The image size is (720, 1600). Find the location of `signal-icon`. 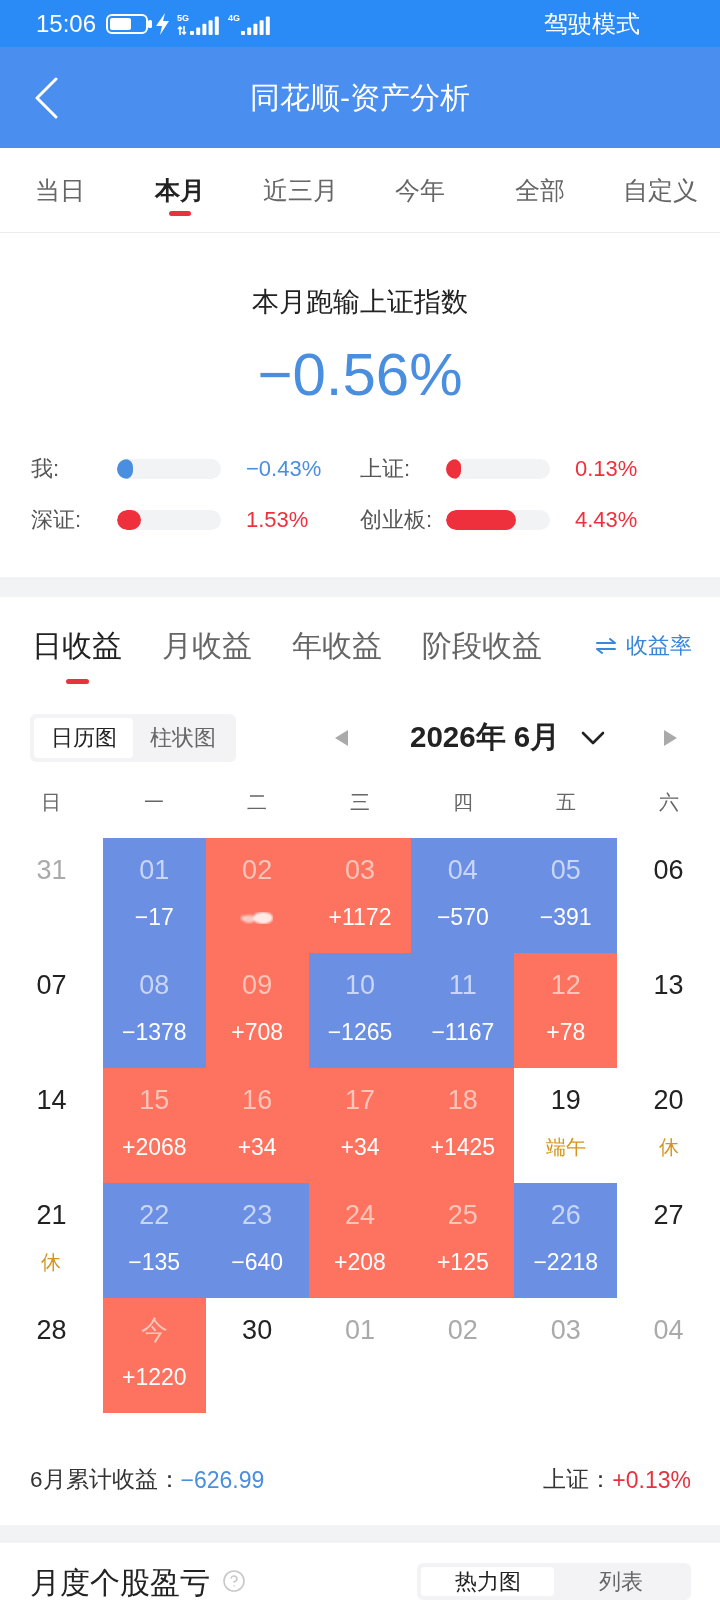

signal-icon is located at coordinates (256, 24).